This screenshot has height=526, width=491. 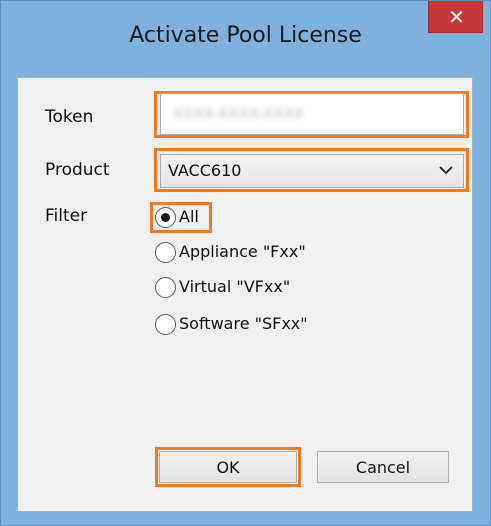 I want to click on product-dropdown: VACC610, so click(x=312, y=171).